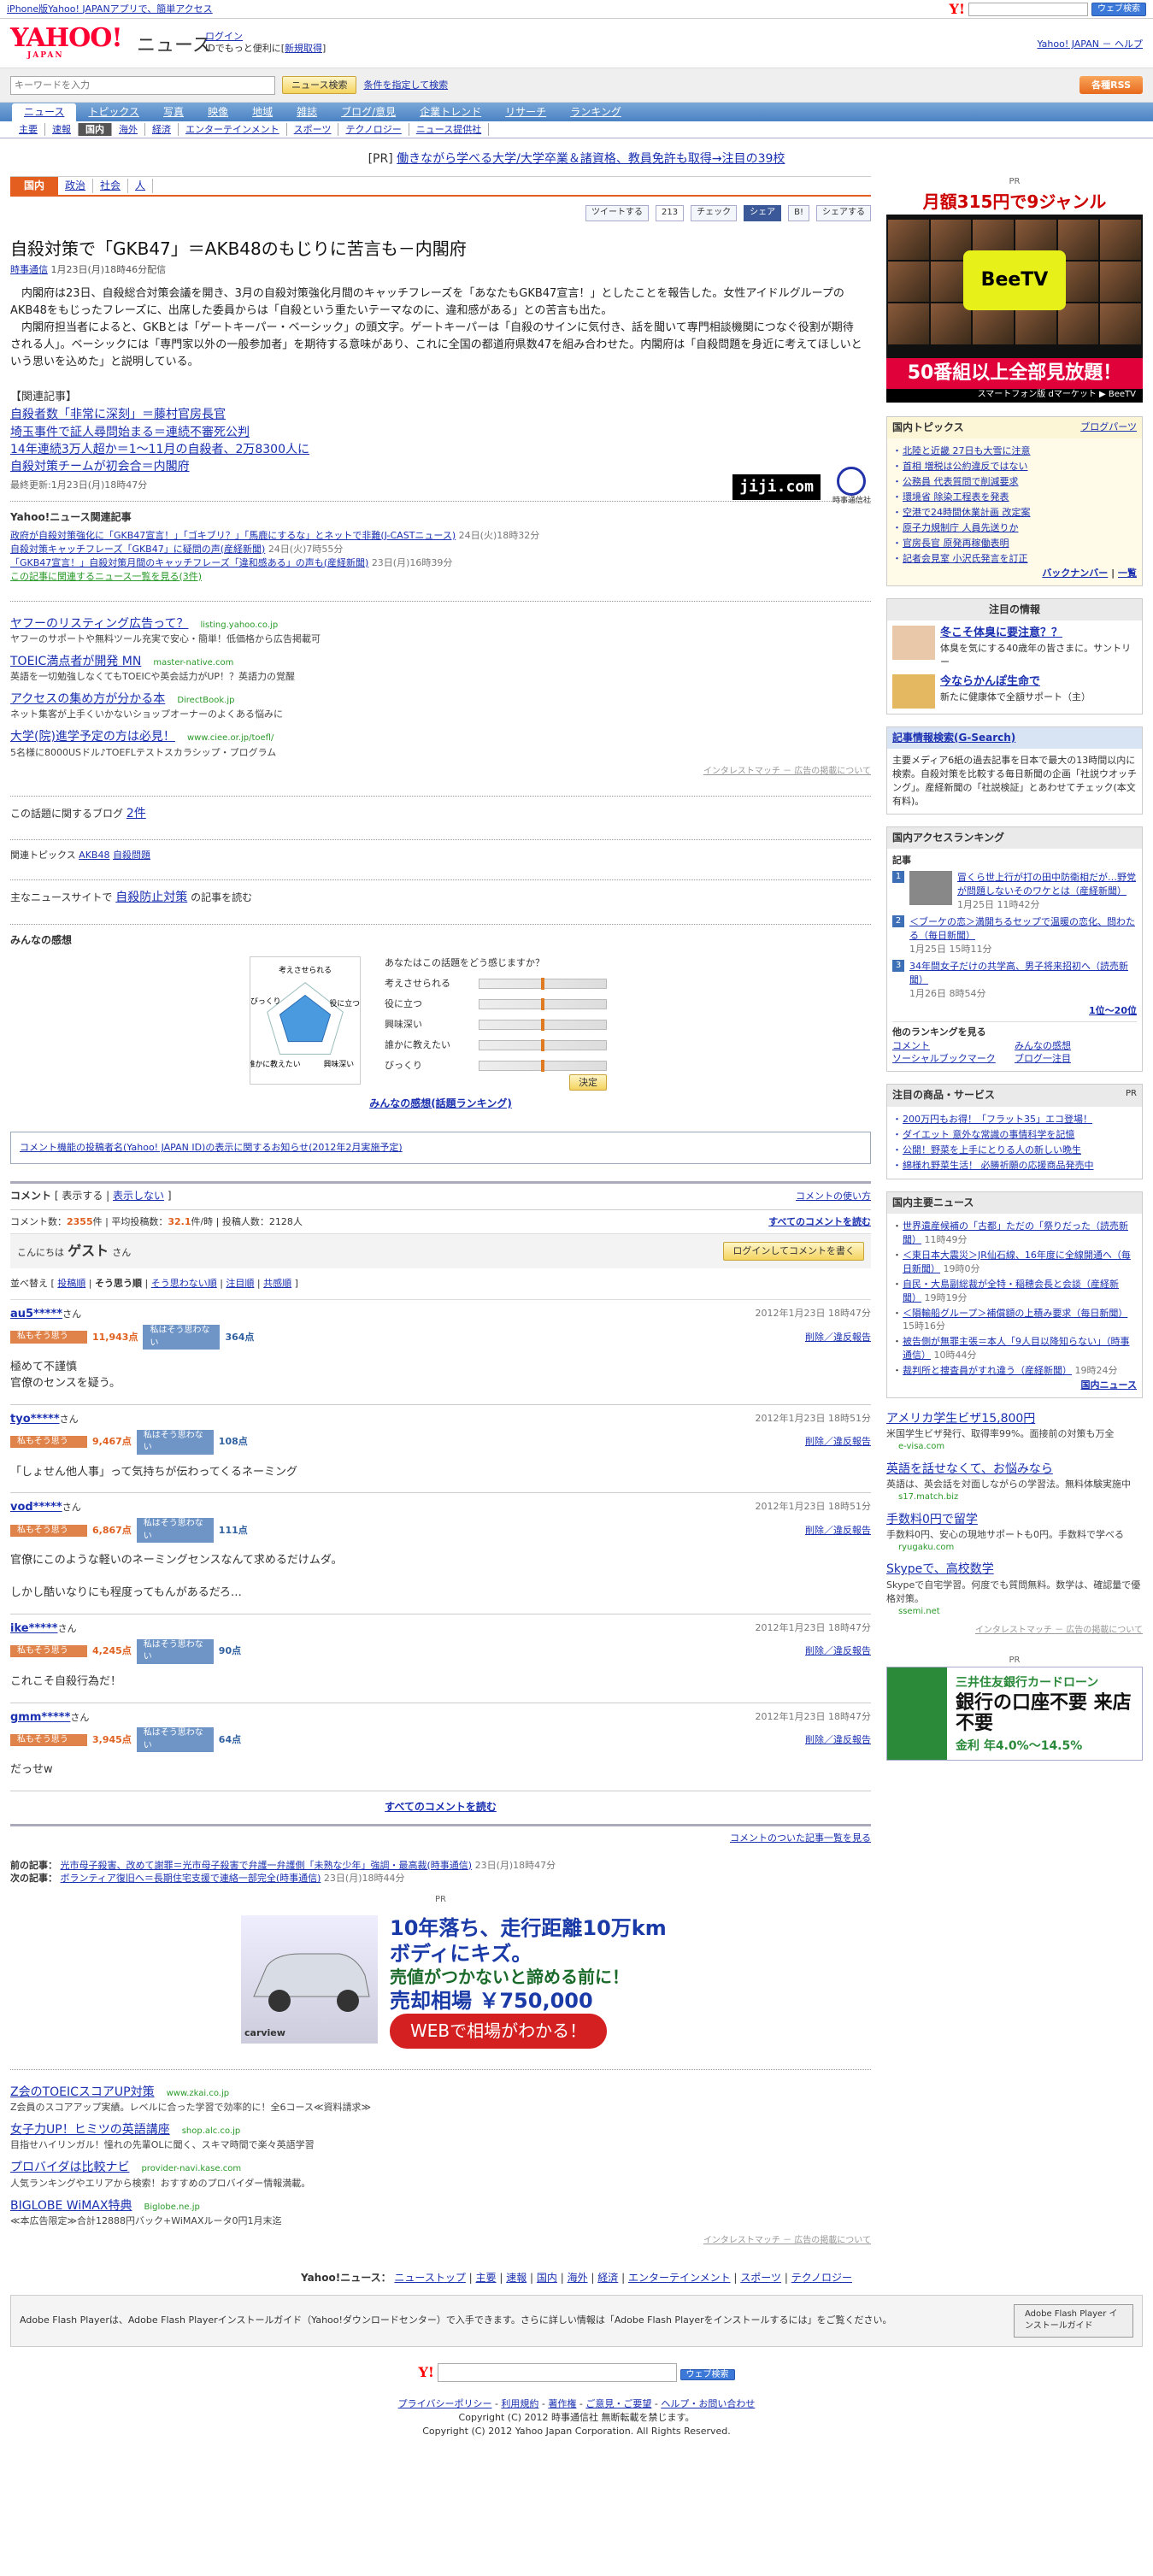 Image resolution: width=1153 pixels, height=2576 pixels. What do you see at coordinates (206, 700) in the screenshot?
I see `ad-url: DirectBook.jp` at bounding box center [206, 700].